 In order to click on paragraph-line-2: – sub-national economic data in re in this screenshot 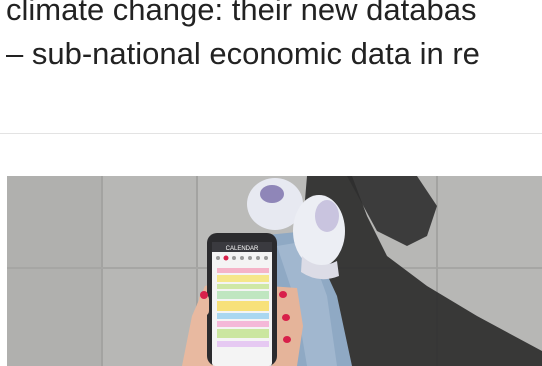, I will do `click(243, 53)`.